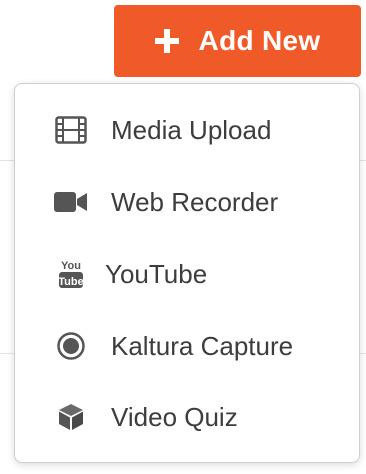 Image resolution: width=366 pixels, height=474 pixels. Describe the element at coordinates (71, 274) in the screenshot. I see `youtube-icon: You Tube` at that location.